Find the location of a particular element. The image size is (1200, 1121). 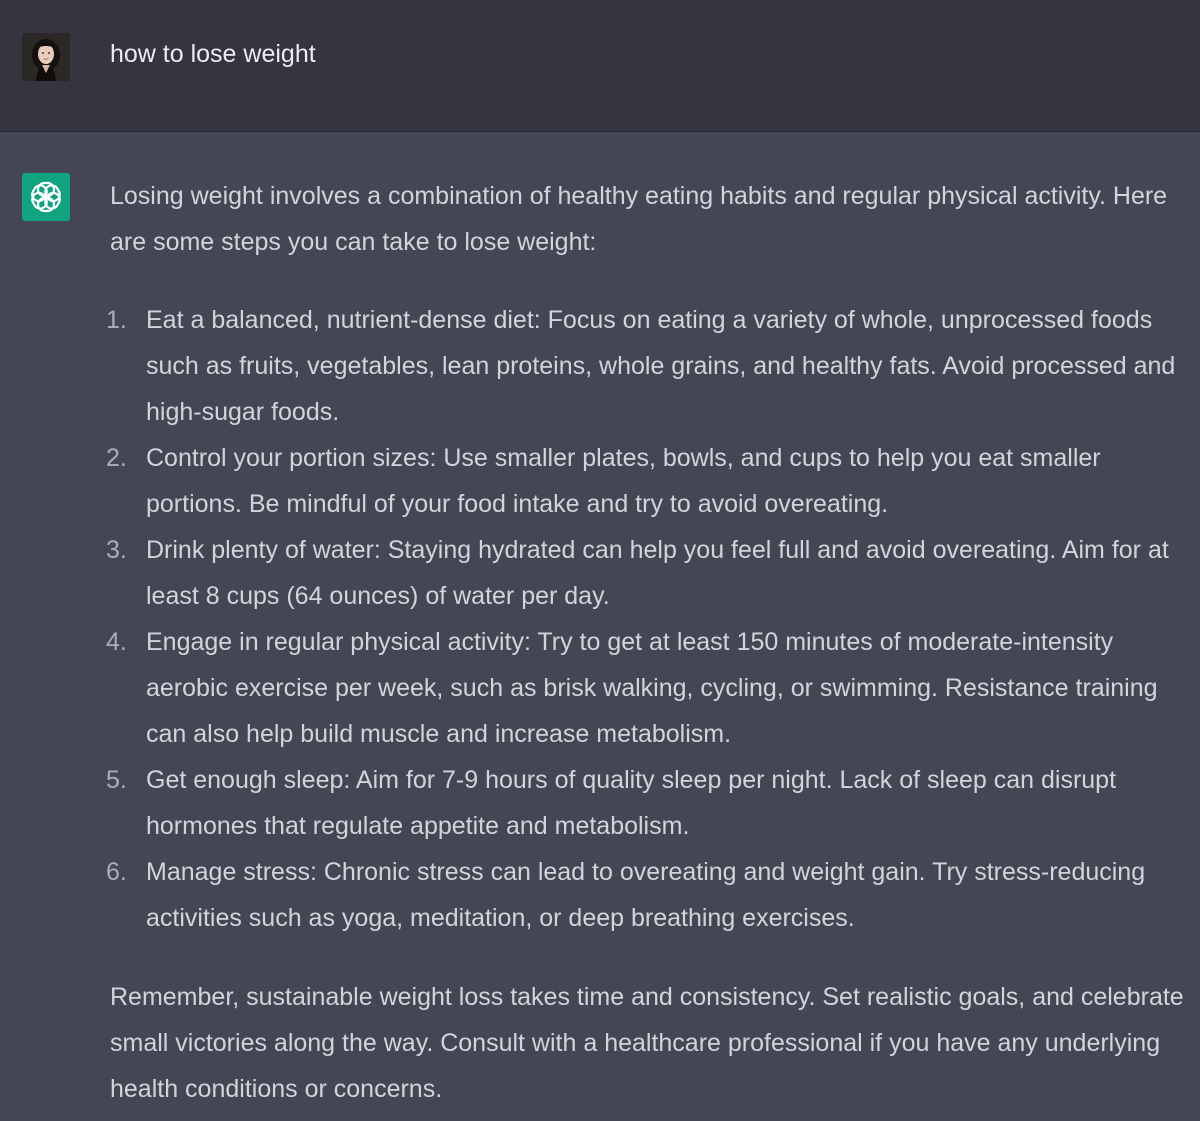

list-item-number: 2. is located at coordinates (116, 458).